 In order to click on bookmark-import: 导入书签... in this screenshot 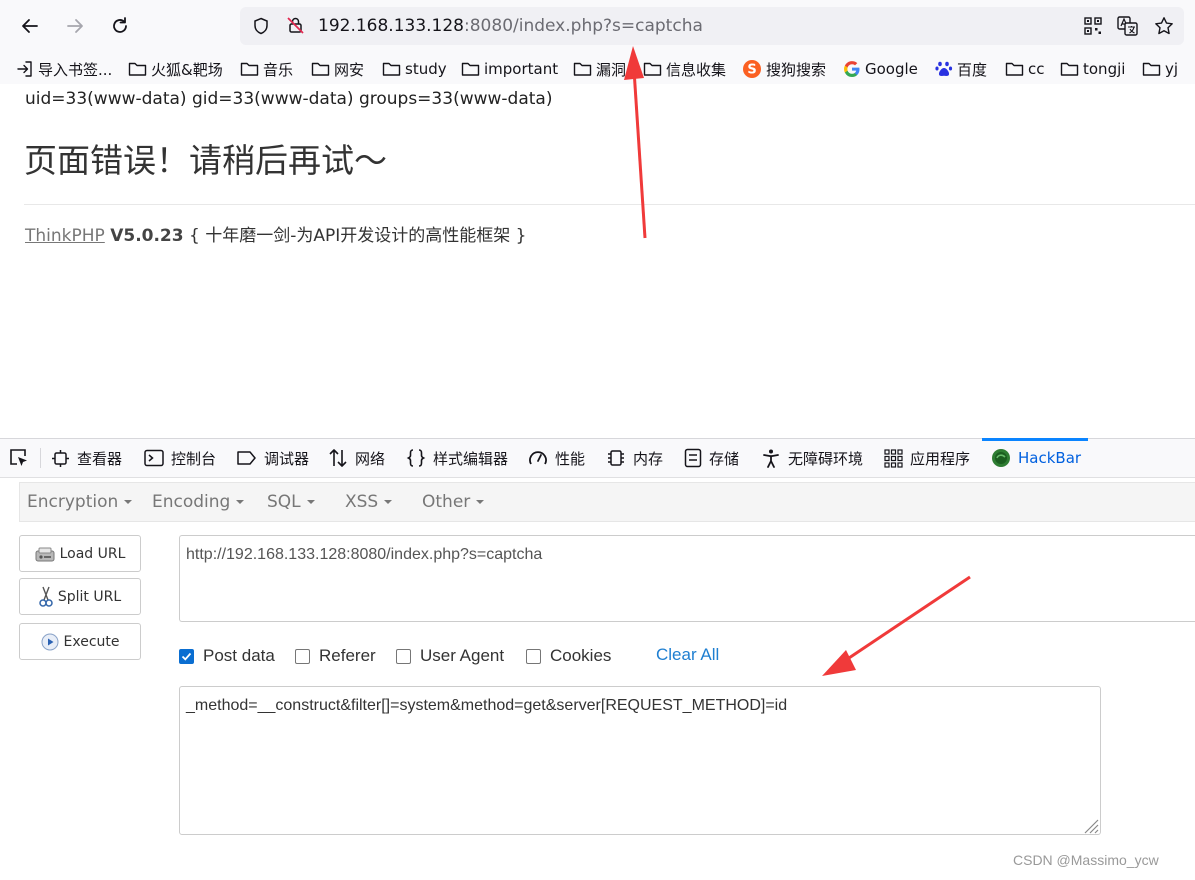, I will do `click(64, 69)`.